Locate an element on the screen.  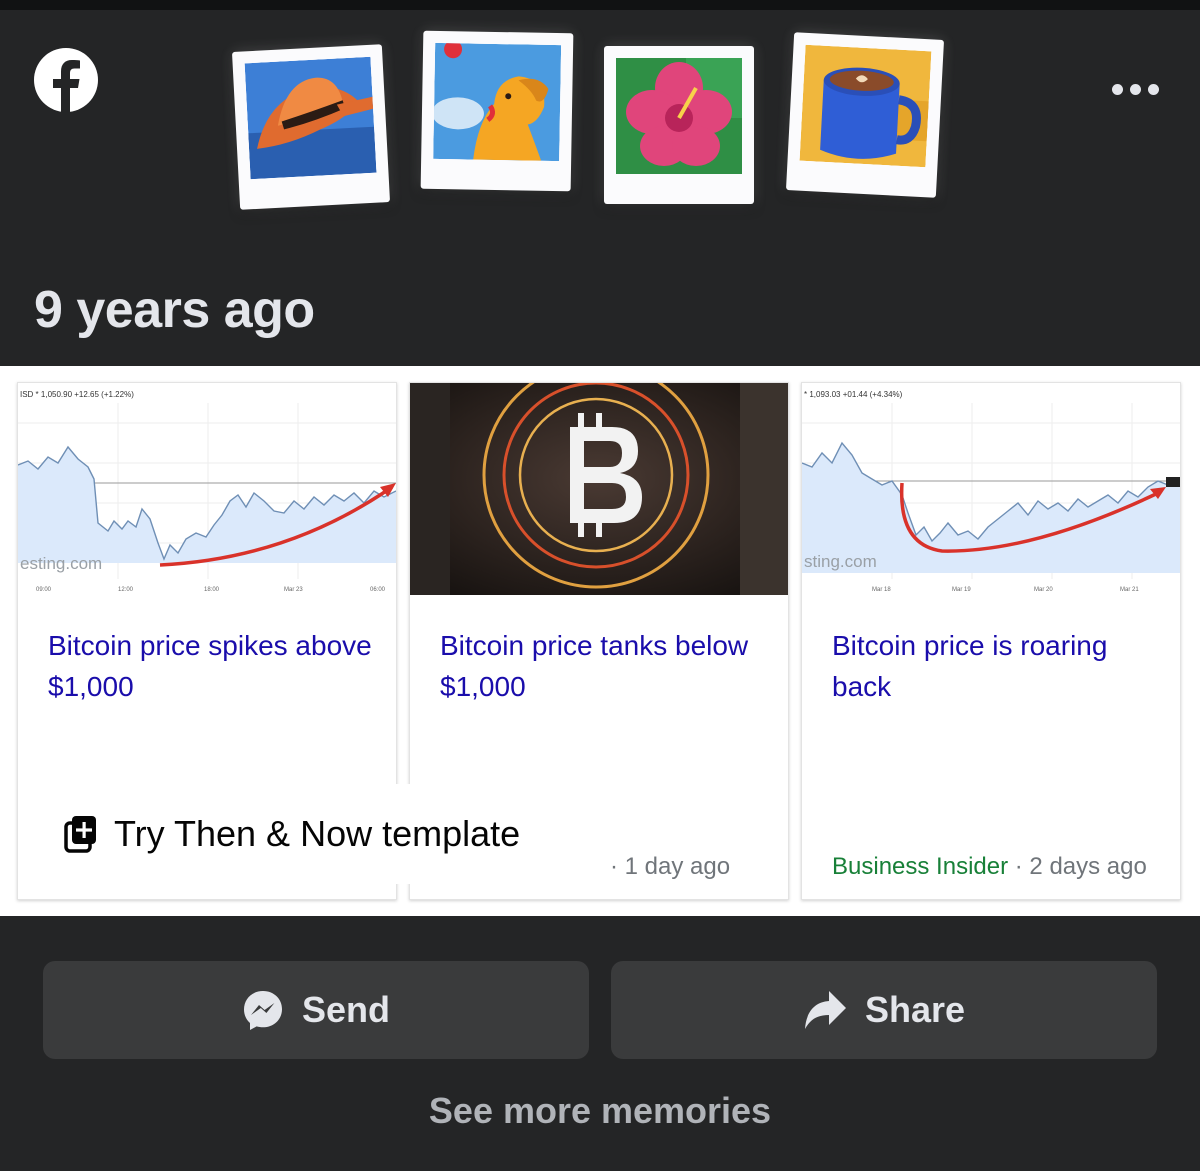
chart-header-text: ISD * 1,050.90 +12.65 (+1.22%) is located at coordinates (77, 394).